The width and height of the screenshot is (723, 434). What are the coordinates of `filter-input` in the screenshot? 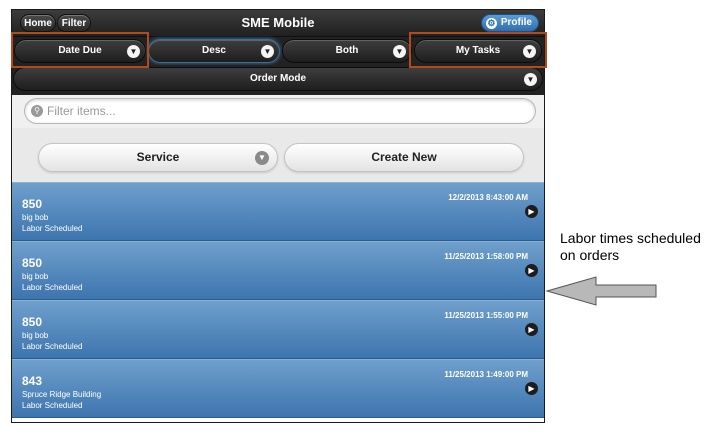 It's located at (282, 111).